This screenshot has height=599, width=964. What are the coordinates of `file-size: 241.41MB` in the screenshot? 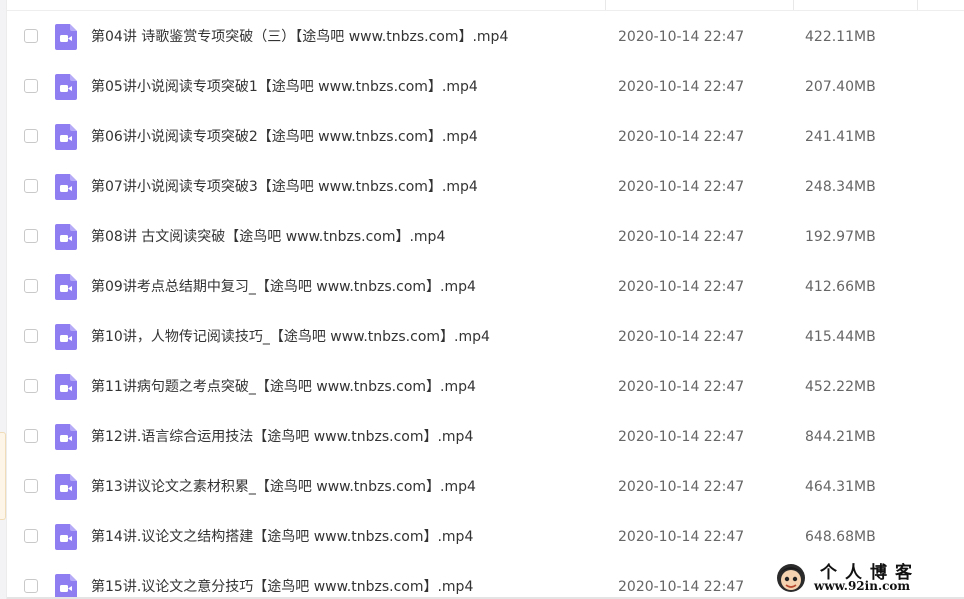 It's located at (840, 137).